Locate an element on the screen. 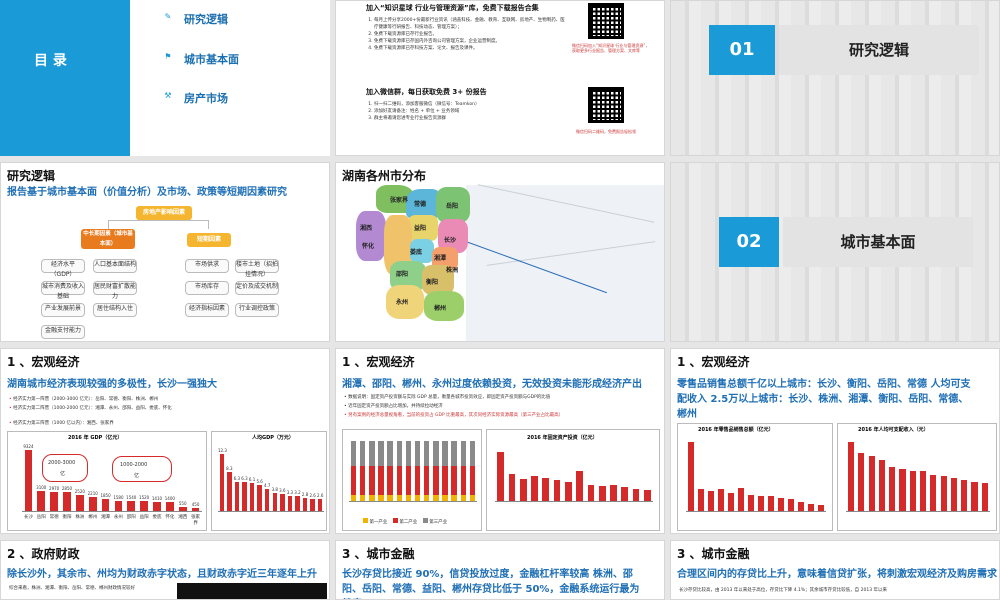  tick-label: 湘西 is located at coordinates (183, 517).